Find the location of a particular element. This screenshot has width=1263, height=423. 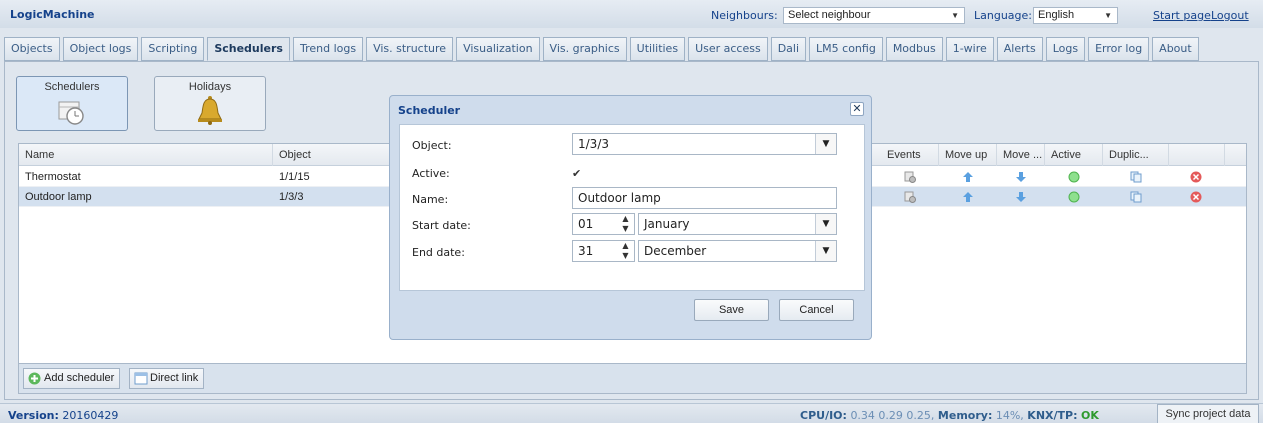

knx-status: OK is located at coordinates (1090, 415).